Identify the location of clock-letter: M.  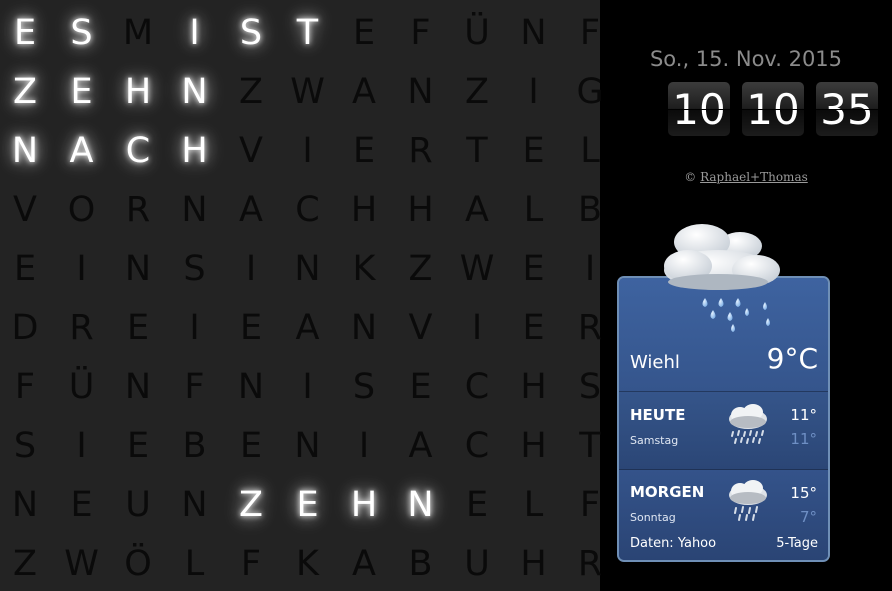
(138, 33).